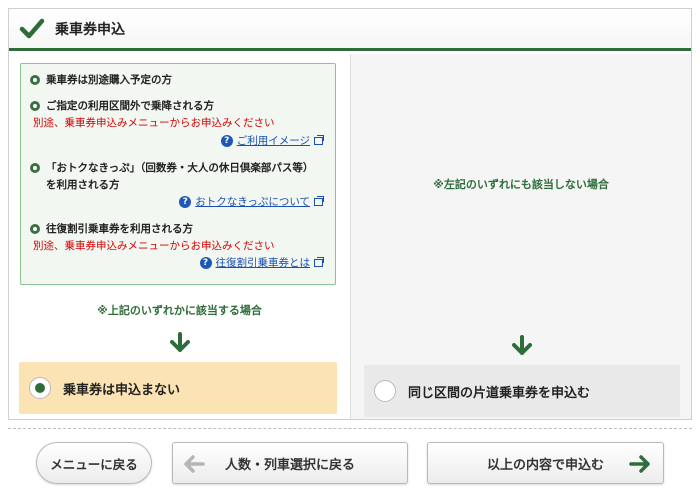  I want to click on button-label: 人数・列車選択に戻る, so click(289, 465).